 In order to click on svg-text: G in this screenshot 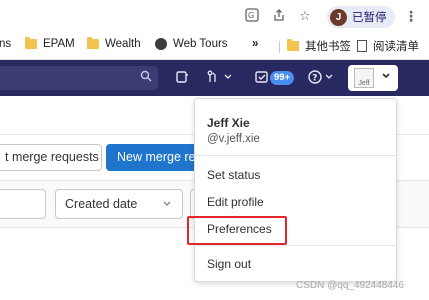, I will do `click(251, 15)`.